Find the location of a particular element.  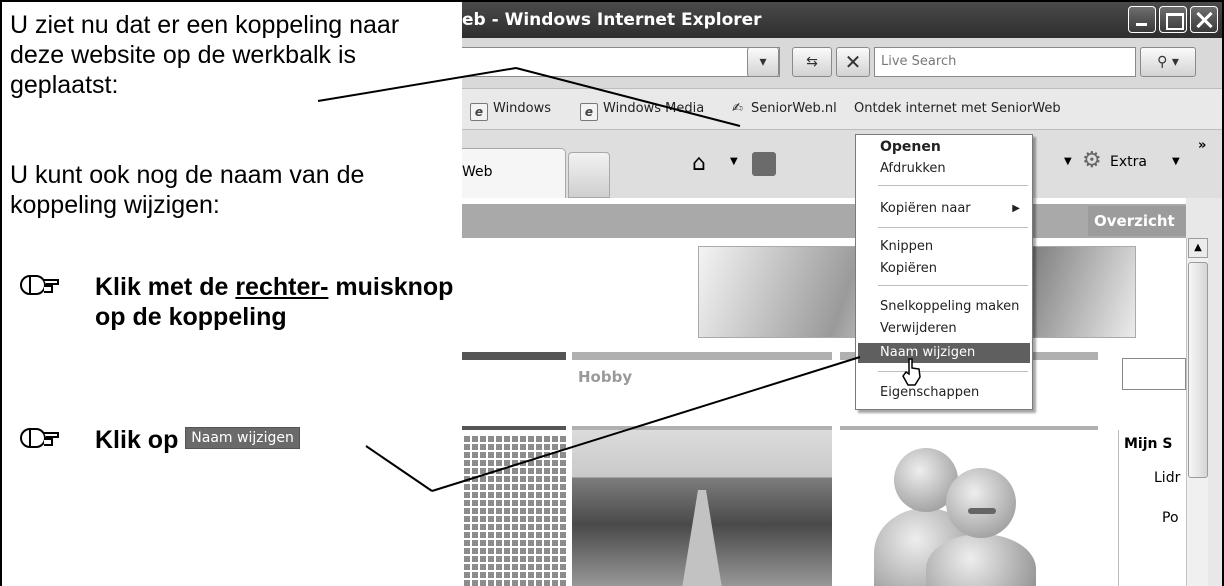

link-label: SeniorWeb.nl is located at coordinates (794, 108).